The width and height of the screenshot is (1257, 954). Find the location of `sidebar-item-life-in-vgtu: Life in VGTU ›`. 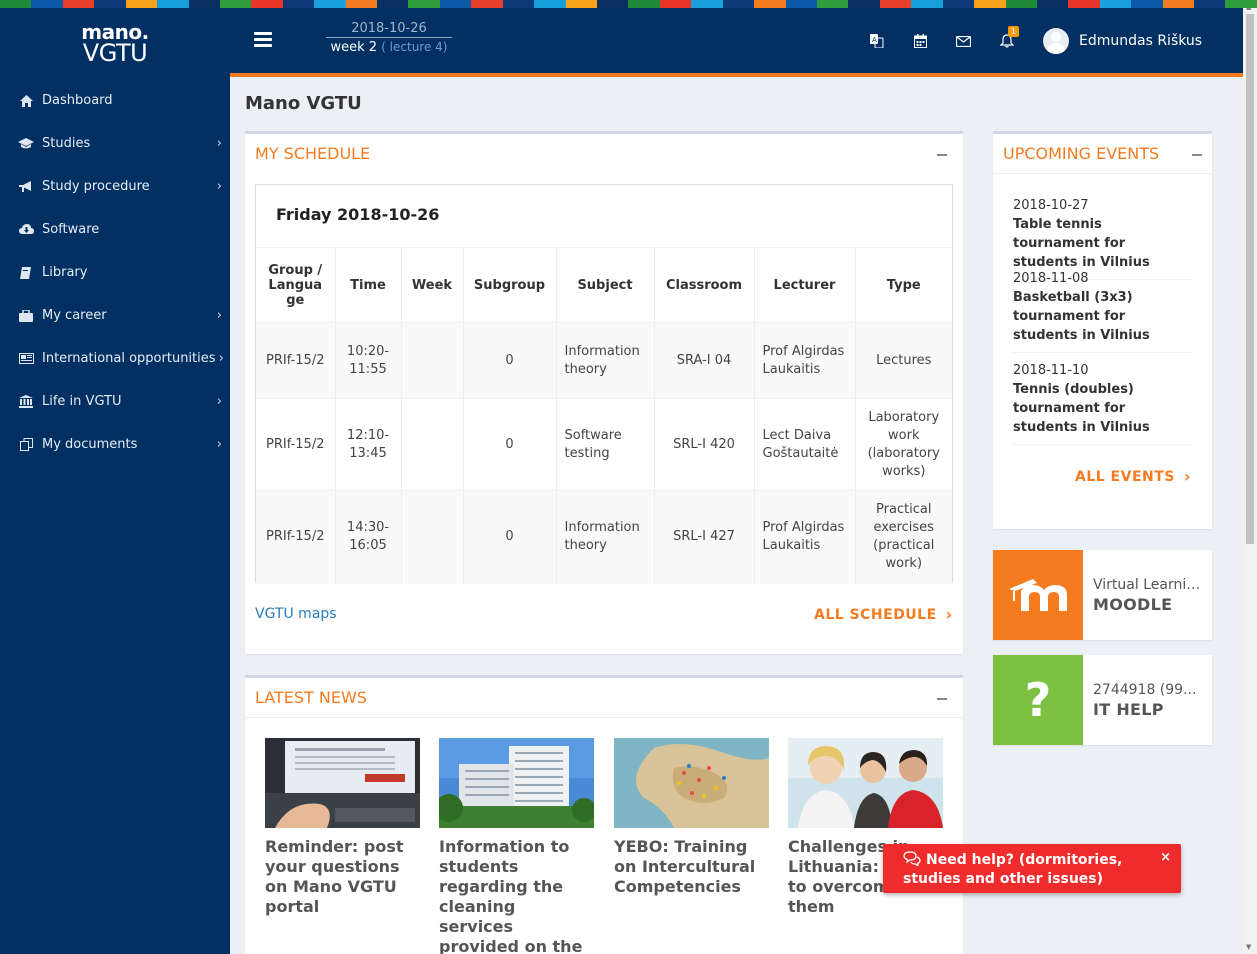

sidebar-item-life-in-vgtu: Life in VGTU › is located at coordinates (115, 401).